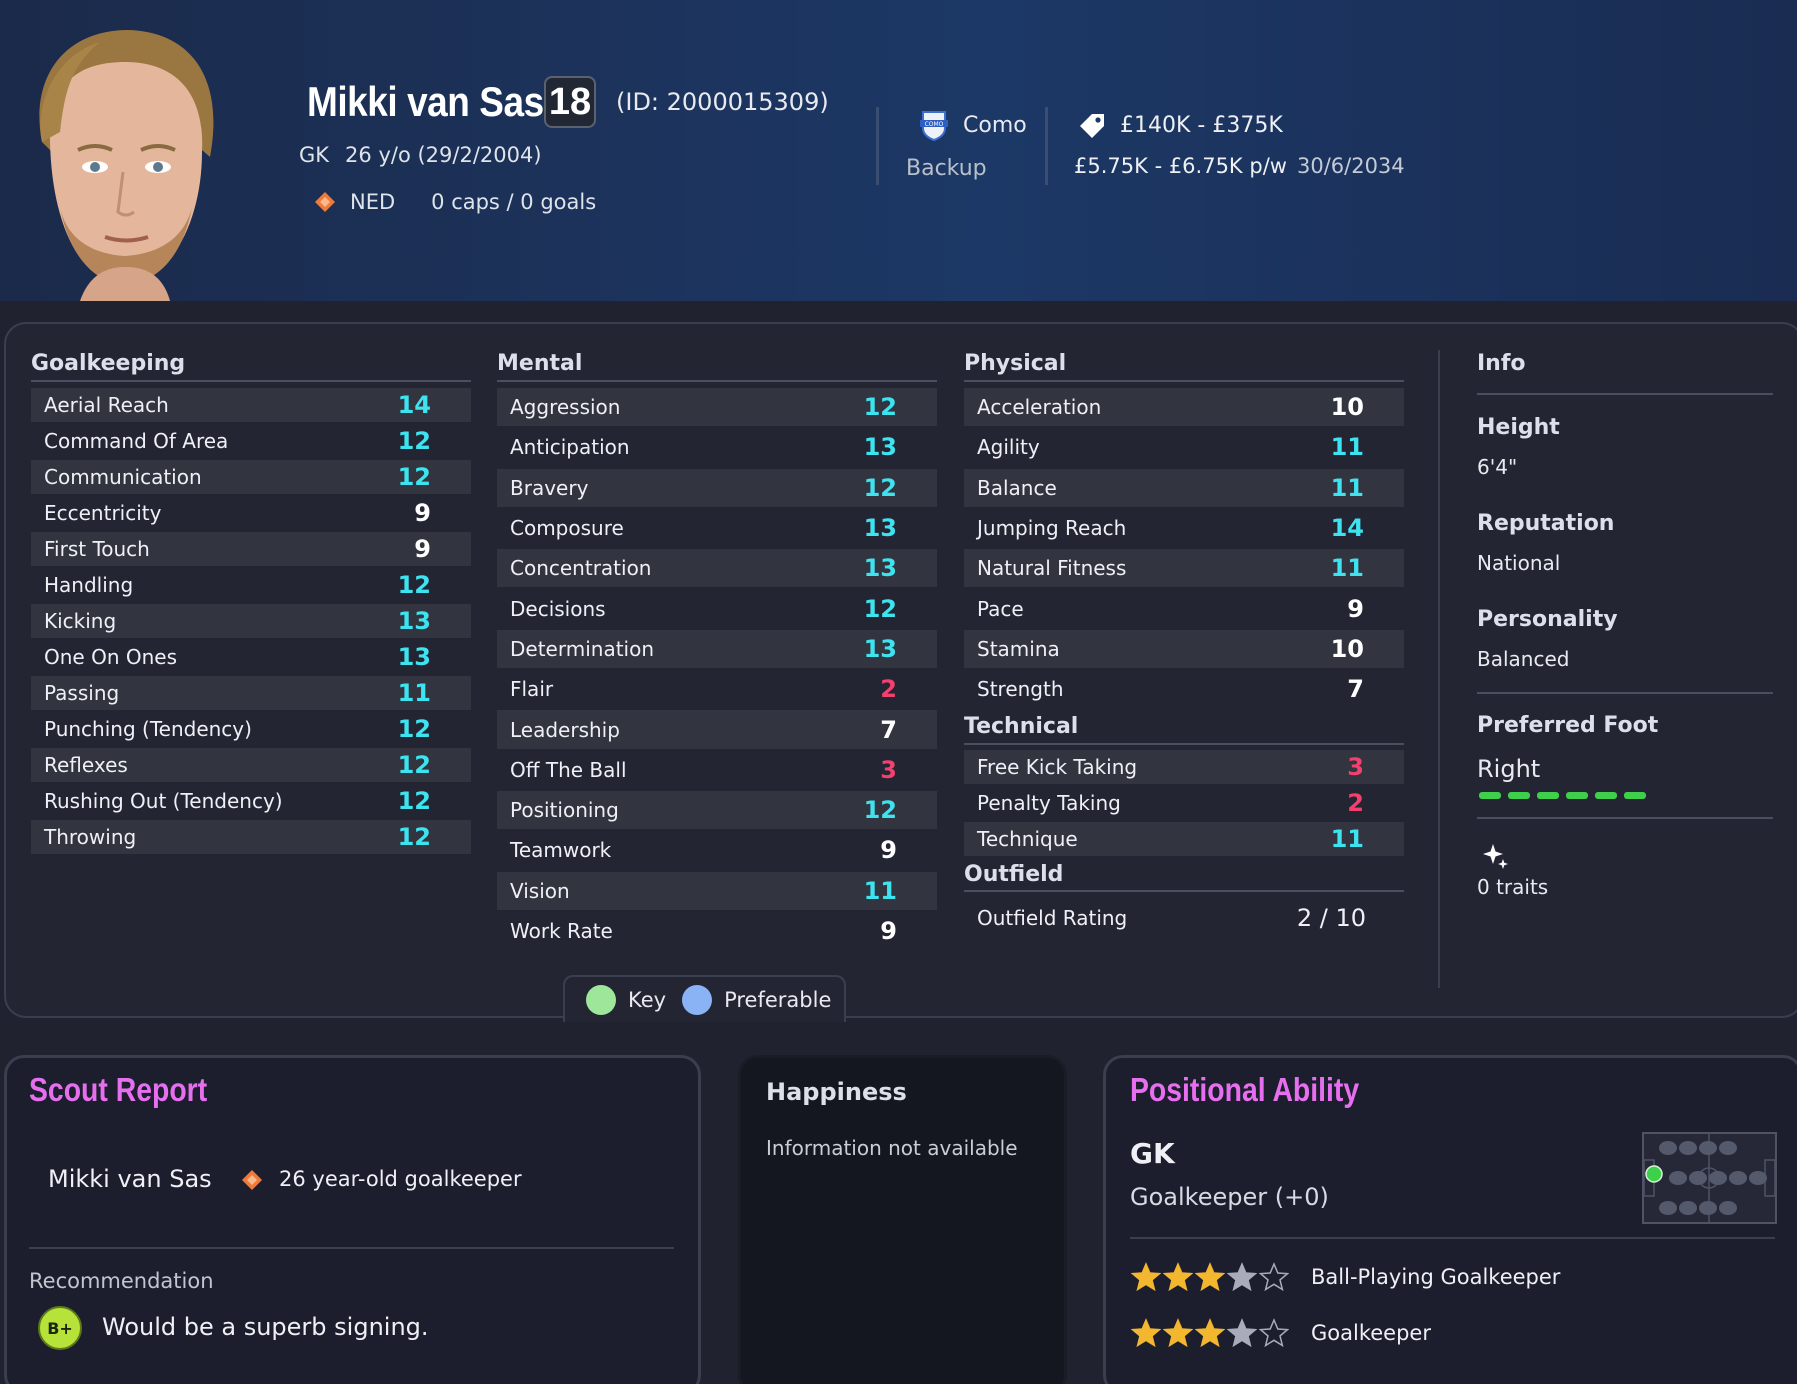 This screenshot has width=1797, height=1384. Describe the element at coordinates (717, 850) in the screenshot. I see `attribute-row-teamwork: Teamwork 9` at that location.